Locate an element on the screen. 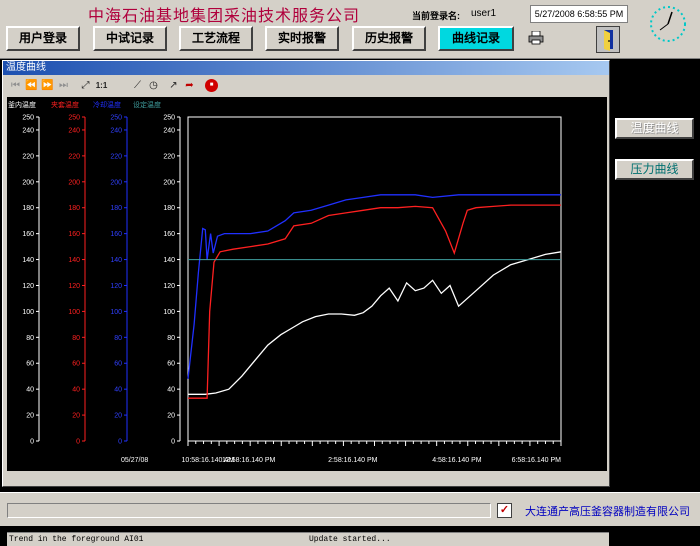 The height and width of the screenshot is (546, 700). x-tick-label: 6:58:16.140 PM is located at coordinates (537, 460).